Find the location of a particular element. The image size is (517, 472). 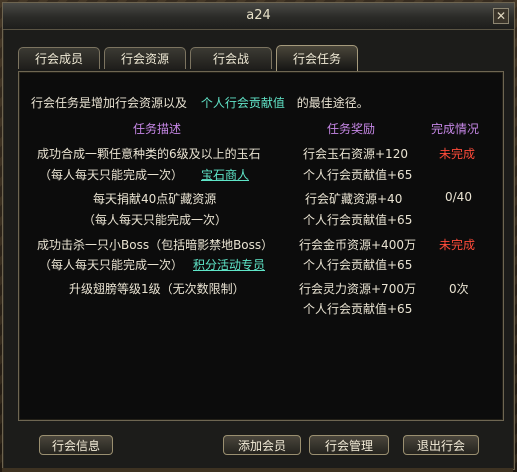

task-4-reward-personal: 个人行会贡献值+65 is located at coordinates (358, 309).